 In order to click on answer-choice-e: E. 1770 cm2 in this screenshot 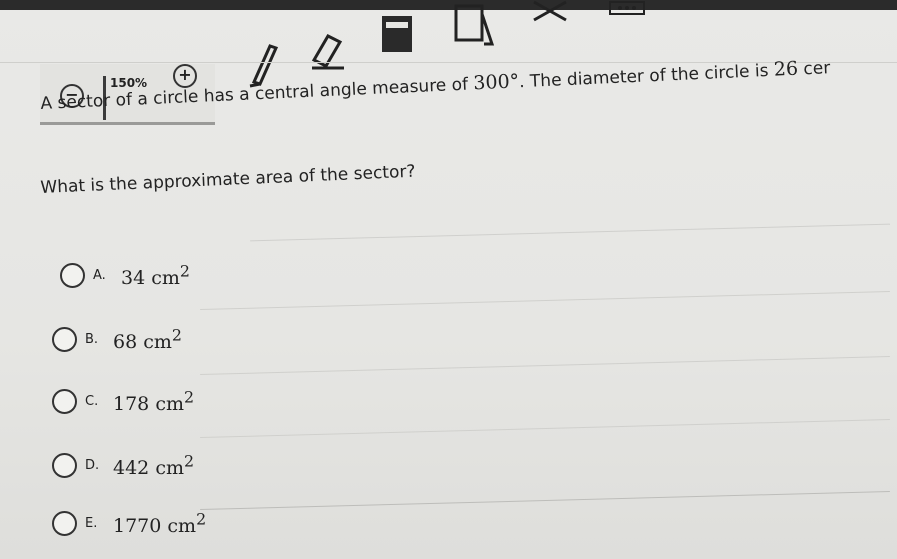, I will do `click(129, 523)`.